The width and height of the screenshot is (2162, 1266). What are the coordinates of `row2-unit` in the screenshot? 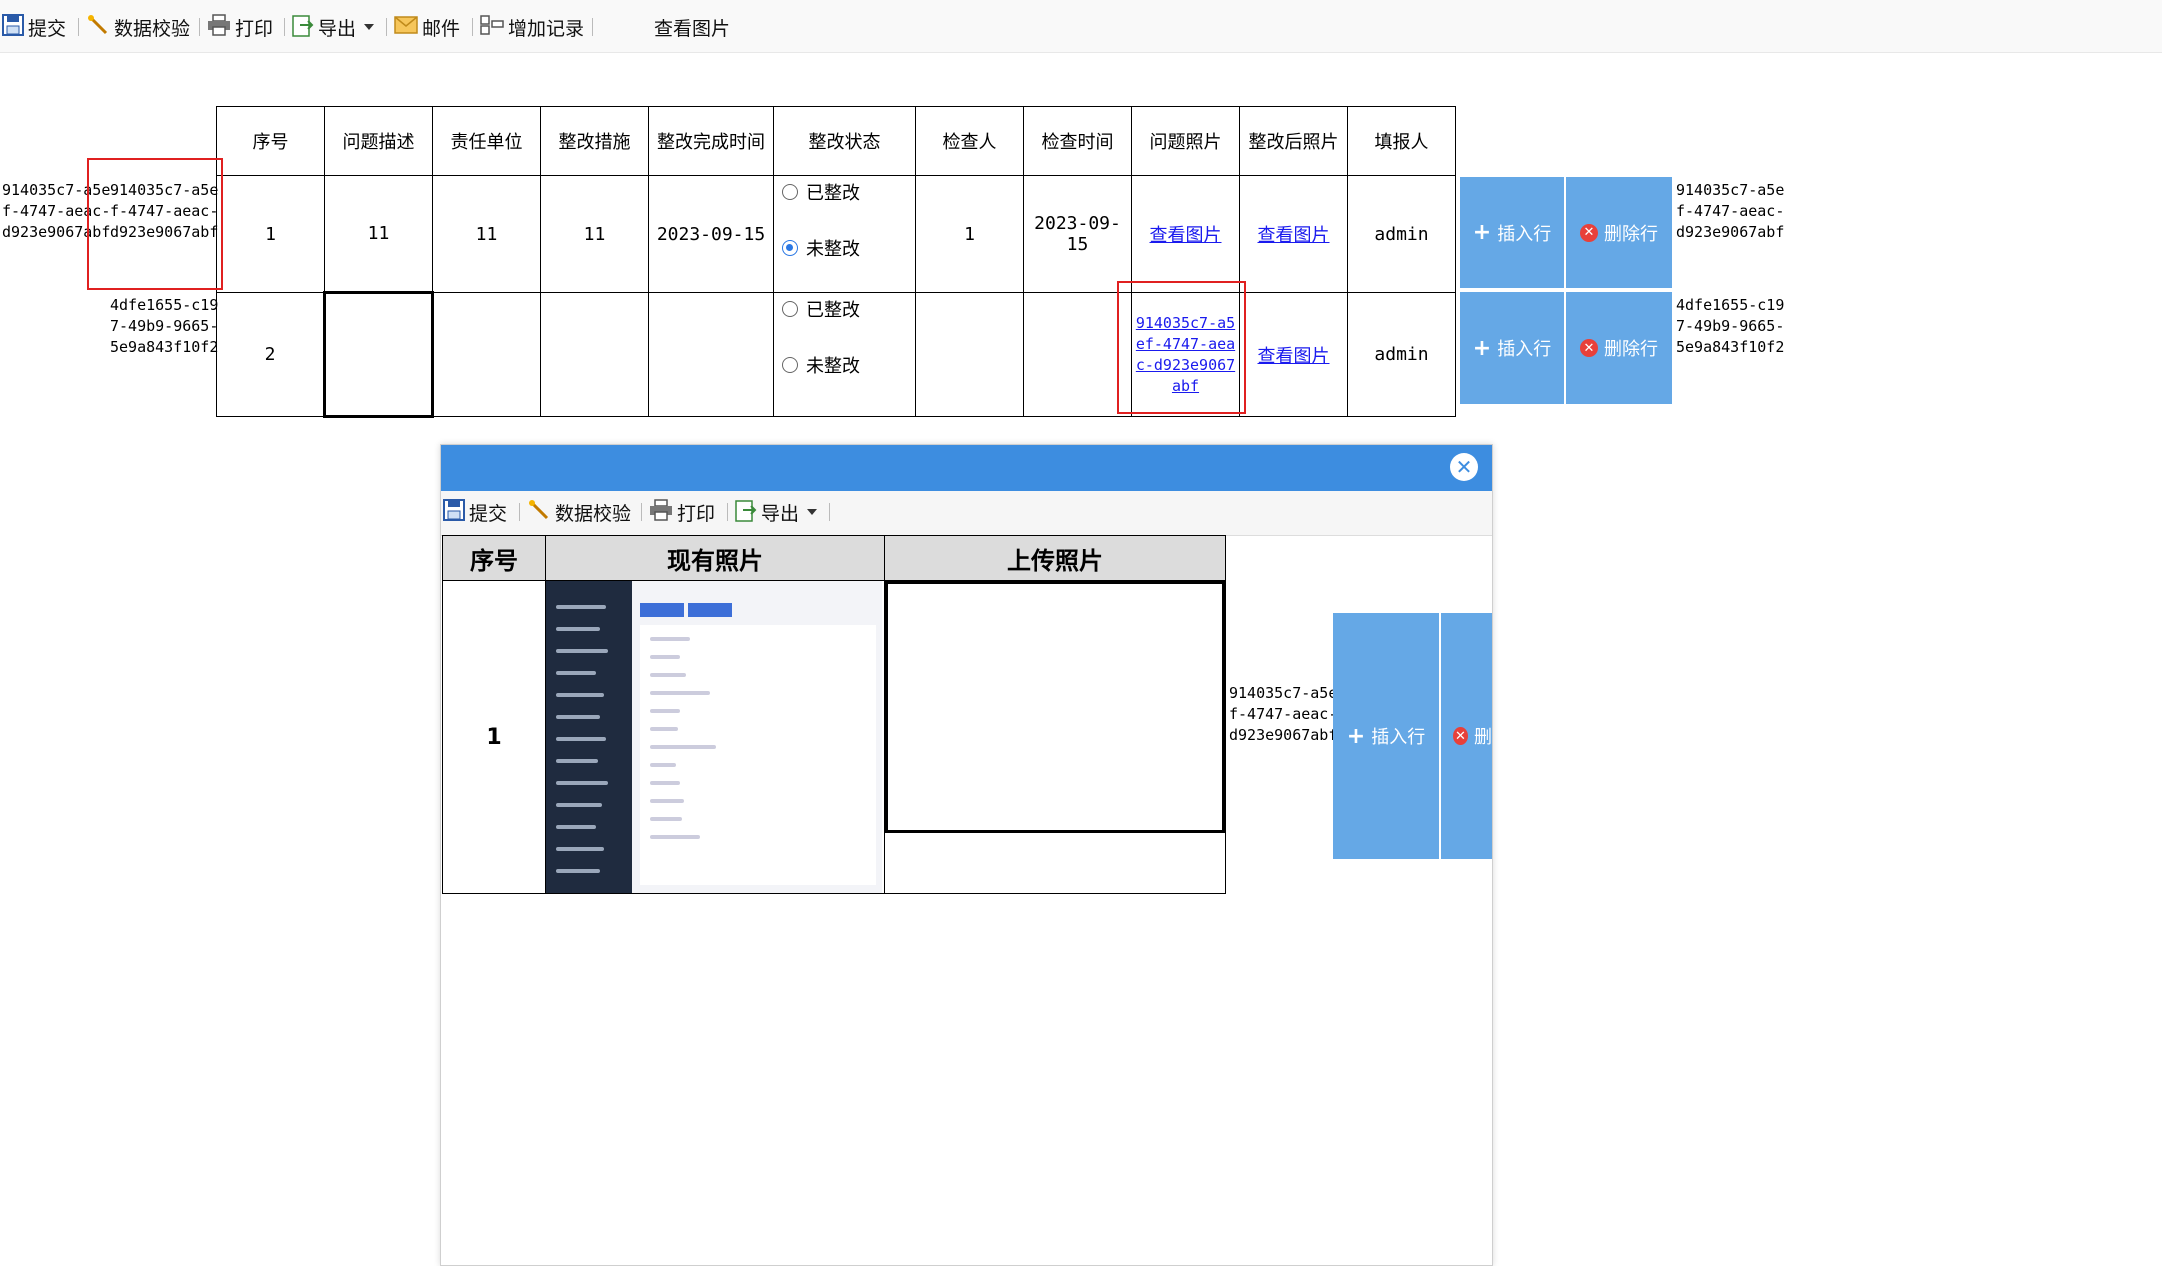 It's located at (486, 354).